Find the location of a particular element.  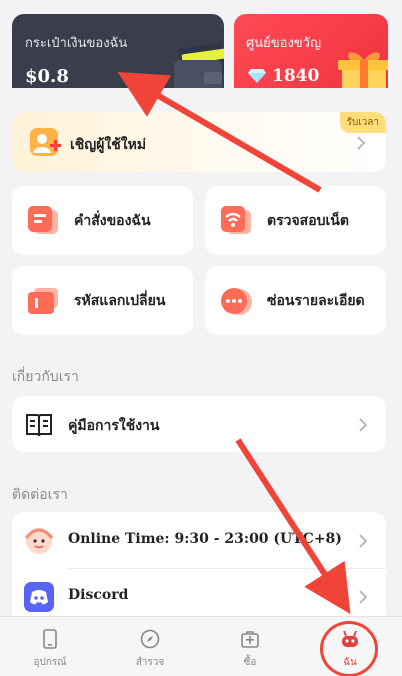

online-time-row: Online Time: 9:30 - 23:00 (UTC+8) is located at coordinates (199, 540).